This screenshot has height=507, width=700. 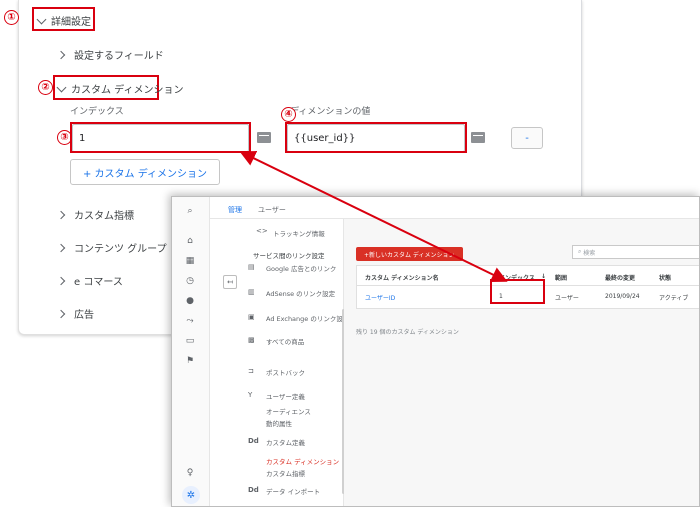 What do you see at coordinates (279, 423) in the screenshot?
I see `nav-dynamic-attributes: 動的属性` at bounding box center [279, 423].